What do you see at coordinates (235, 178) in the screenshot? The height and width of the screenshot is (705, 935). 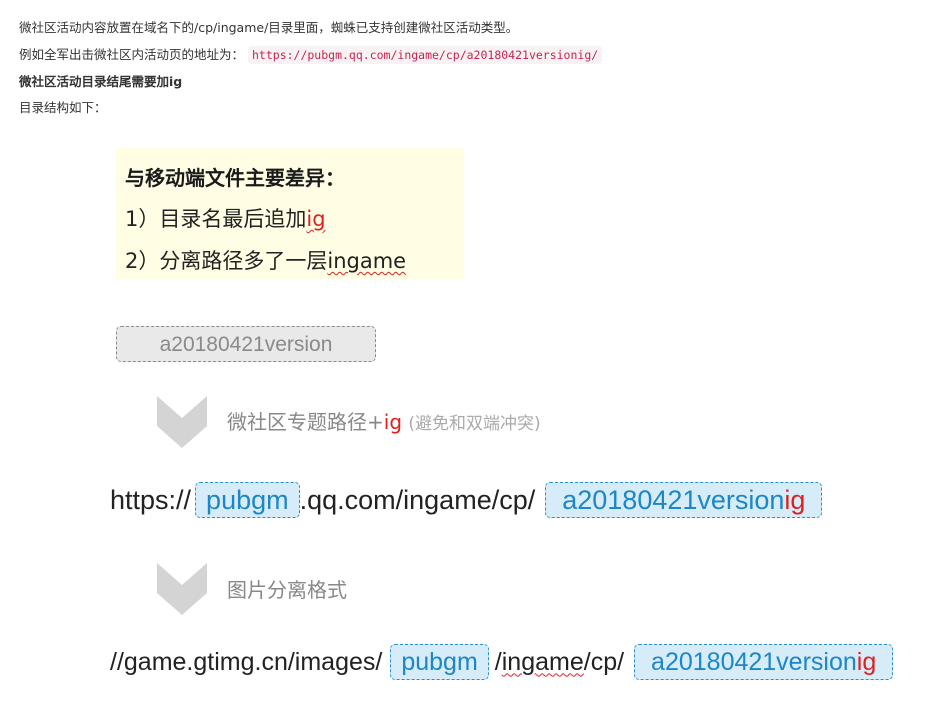 I see `note-title: 与移动端文件主要差异：` at bounding box center [235, 178].